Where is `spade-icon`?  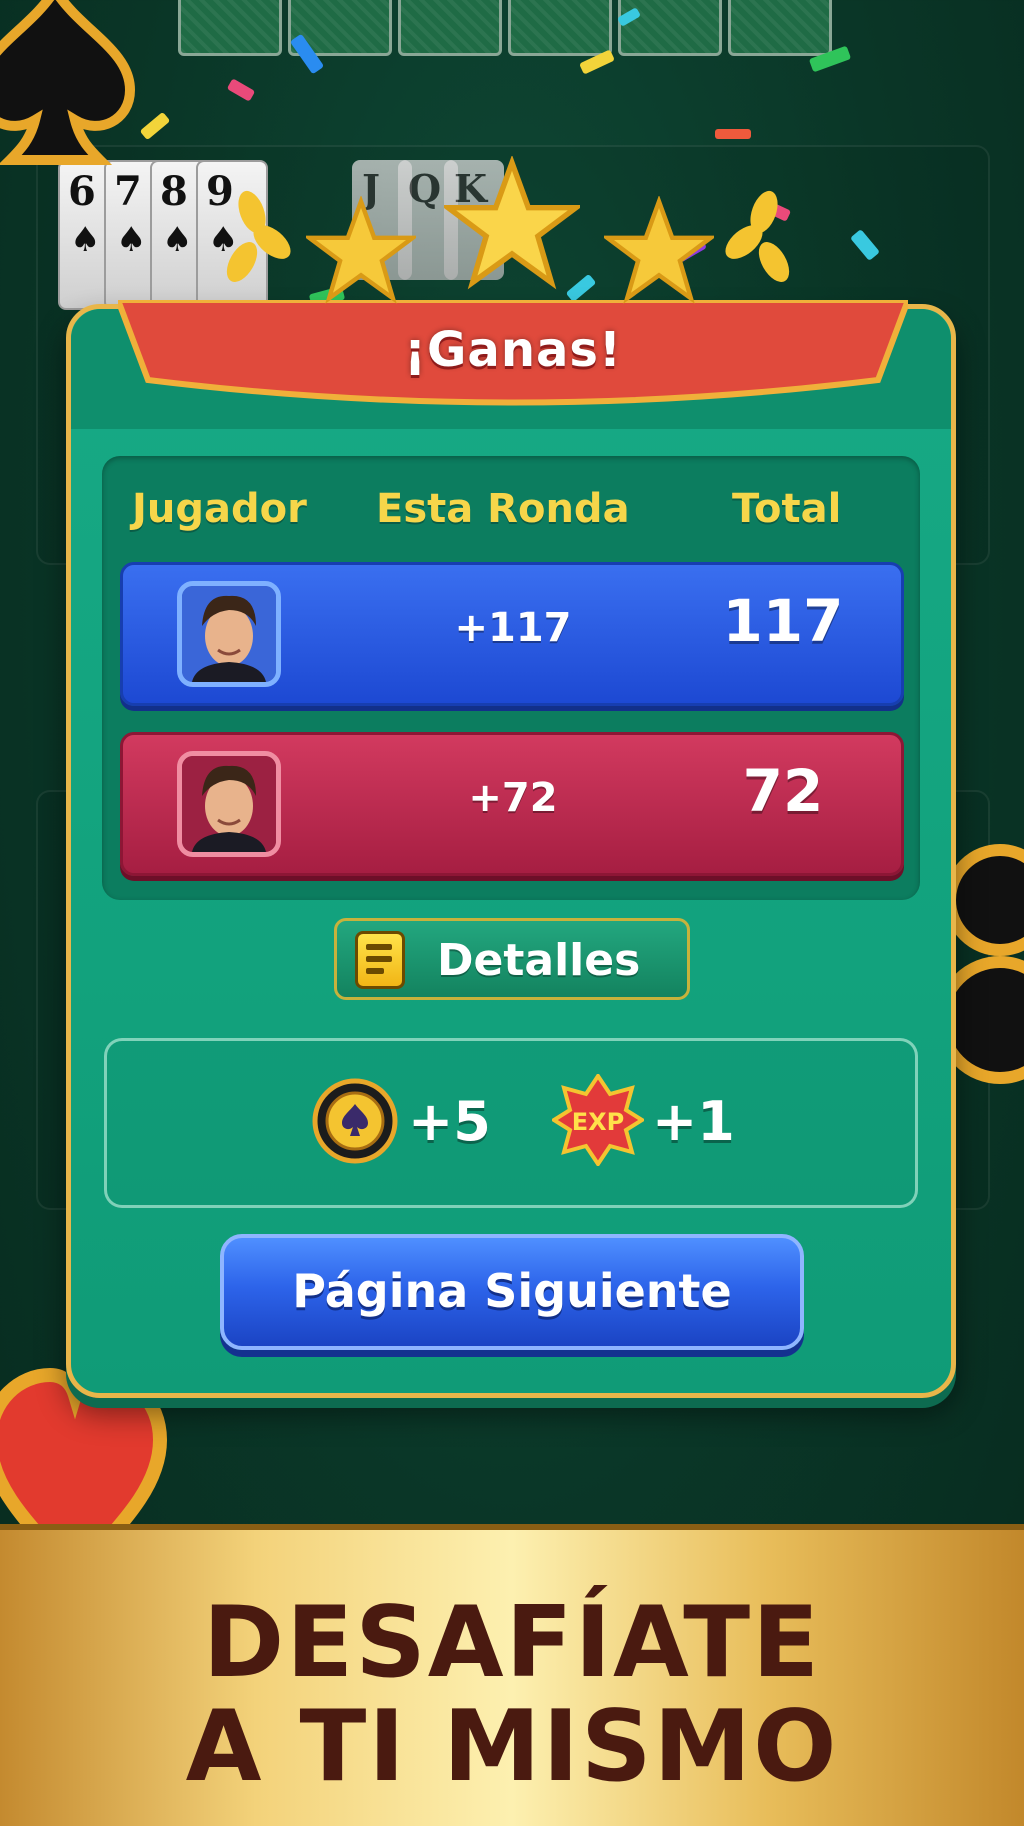 spade-icon is located at coordinates (68, 82).